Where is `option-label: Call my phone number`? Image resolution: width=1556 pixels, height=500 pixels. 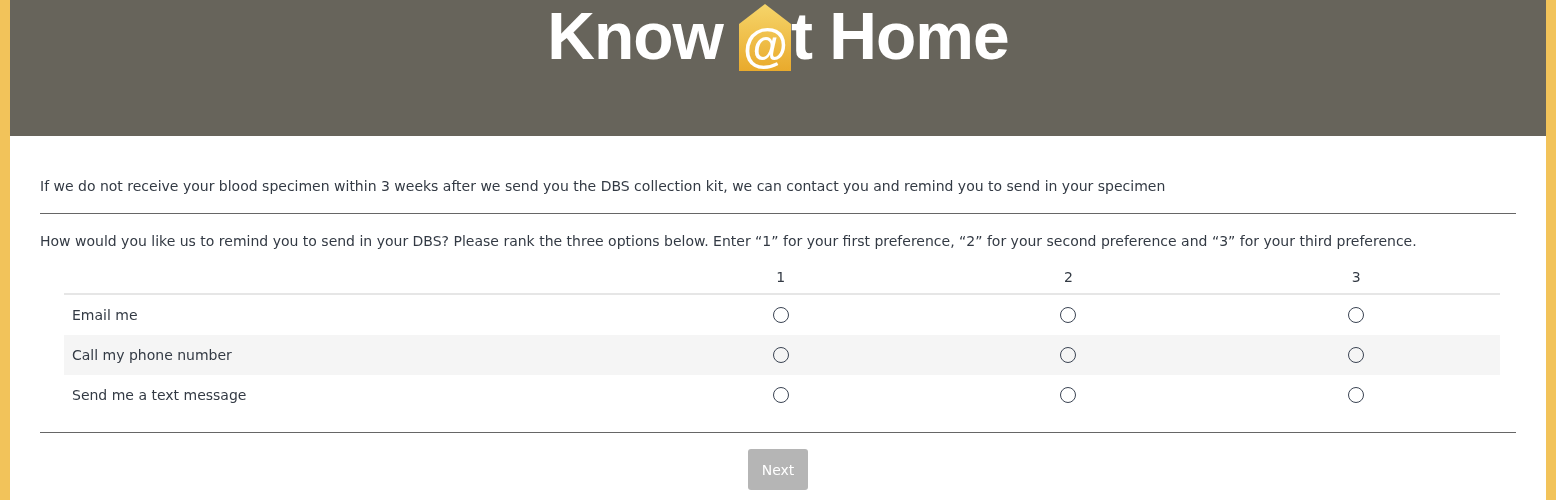
option-label: Call my phone number is located at coordinates (350, 355).